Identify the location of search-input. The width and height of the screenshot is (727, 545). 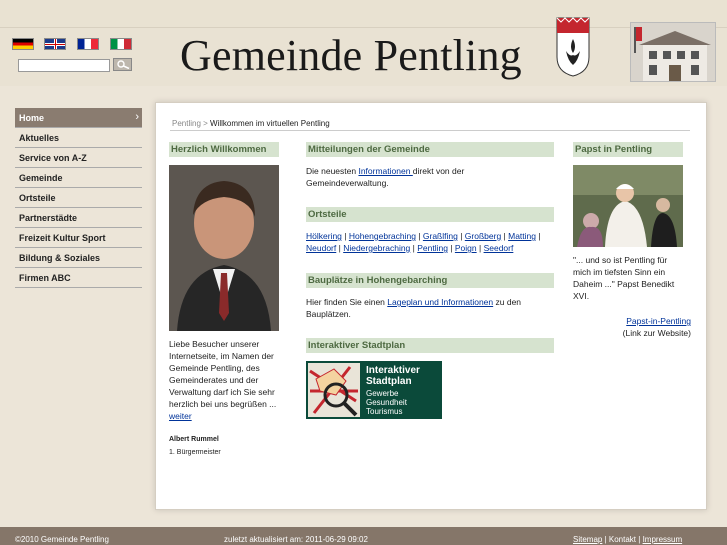
(64, 65).